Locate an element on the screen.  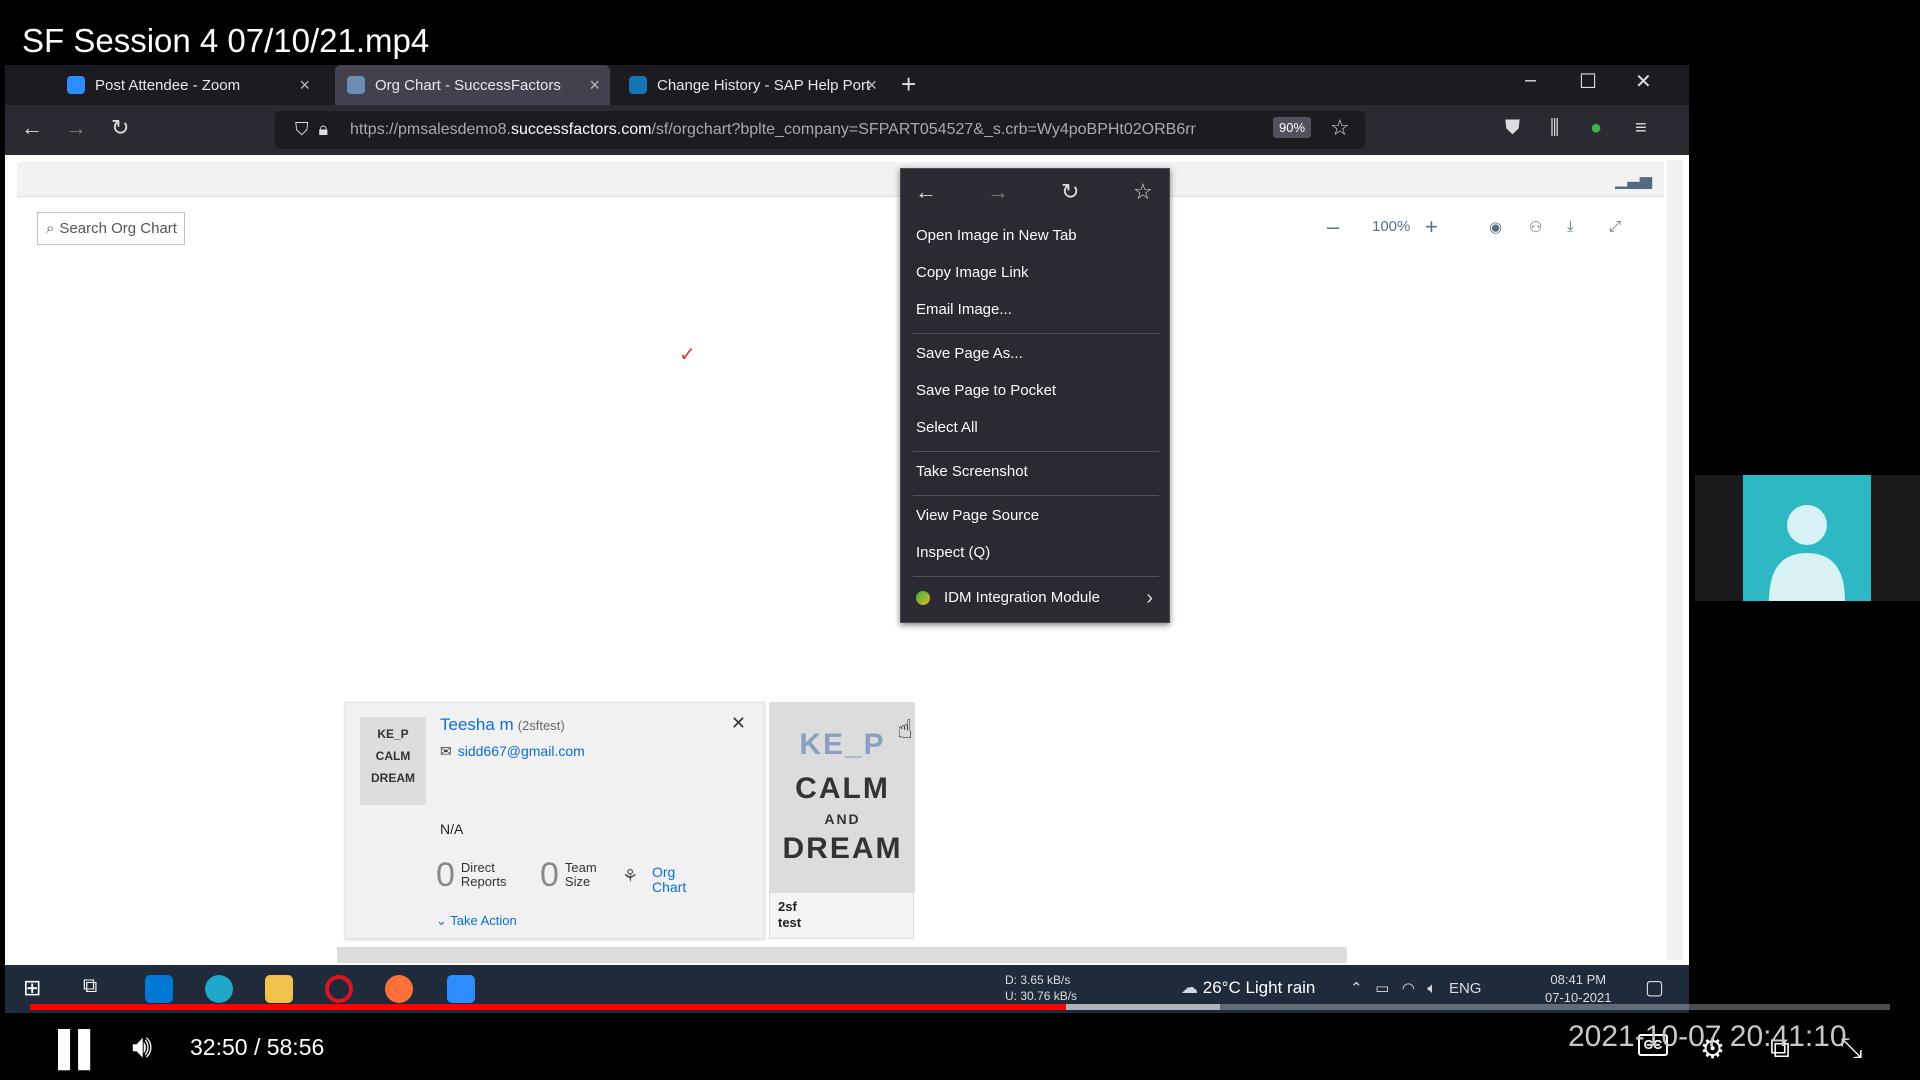
taskbar-clock: 08:41 PM 07-10-2021 is located at coordinates (1578, 989).